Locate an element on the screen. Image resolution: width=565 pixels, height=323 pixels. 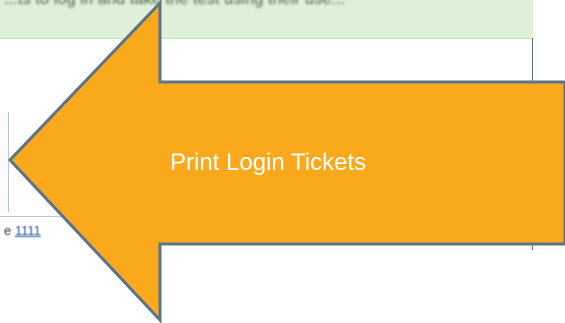
print-login-tickets-label: Print Login Tickets is located at coordinates (268, 162).